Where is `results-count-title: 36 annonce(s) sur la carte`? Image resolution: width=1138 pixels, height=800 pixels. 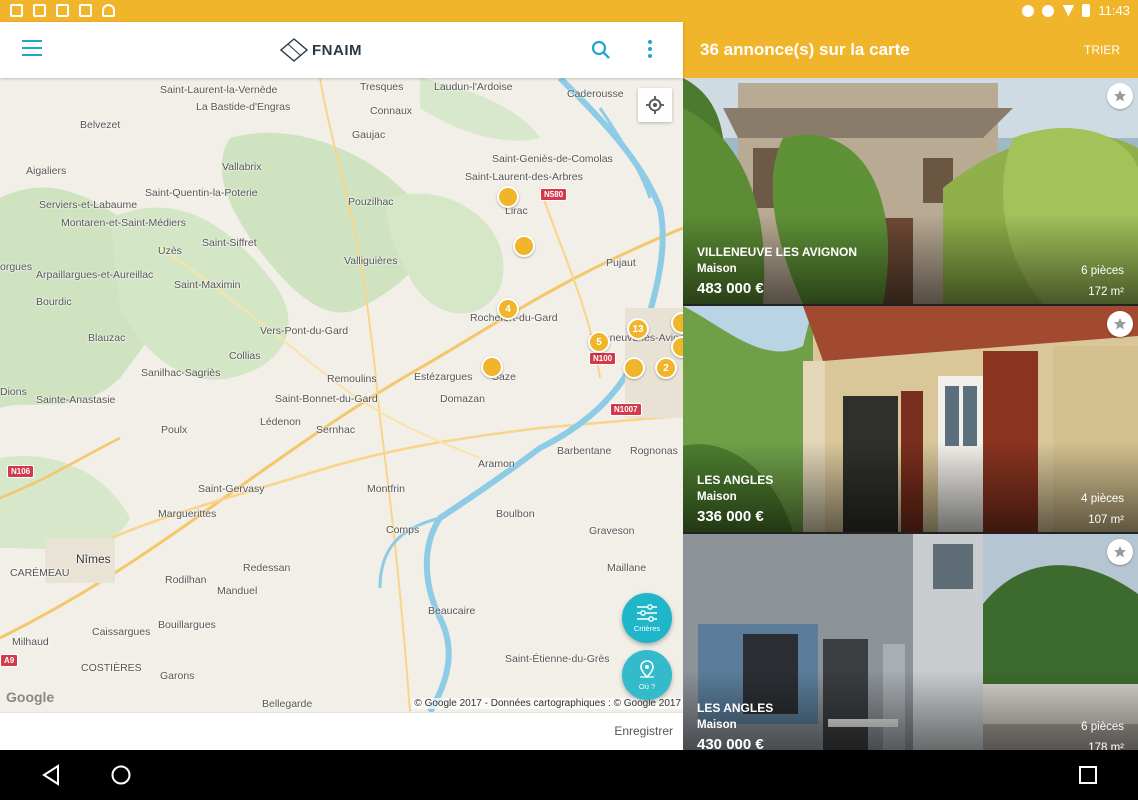
results-count-title: 36 annonce(s) sur la carte is located at coordinates (805, 49).